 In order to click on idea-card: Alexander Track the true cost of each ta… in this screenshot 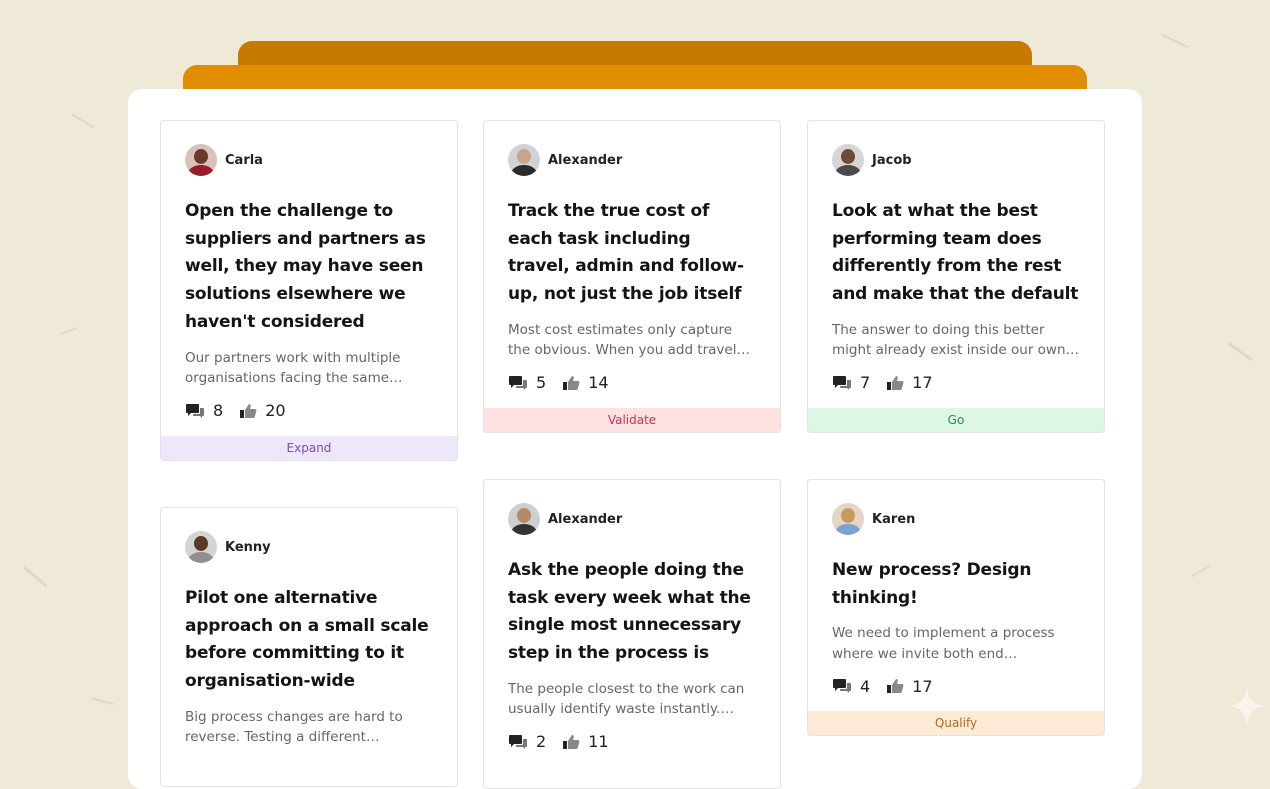, I will do `click(632, 276)`.